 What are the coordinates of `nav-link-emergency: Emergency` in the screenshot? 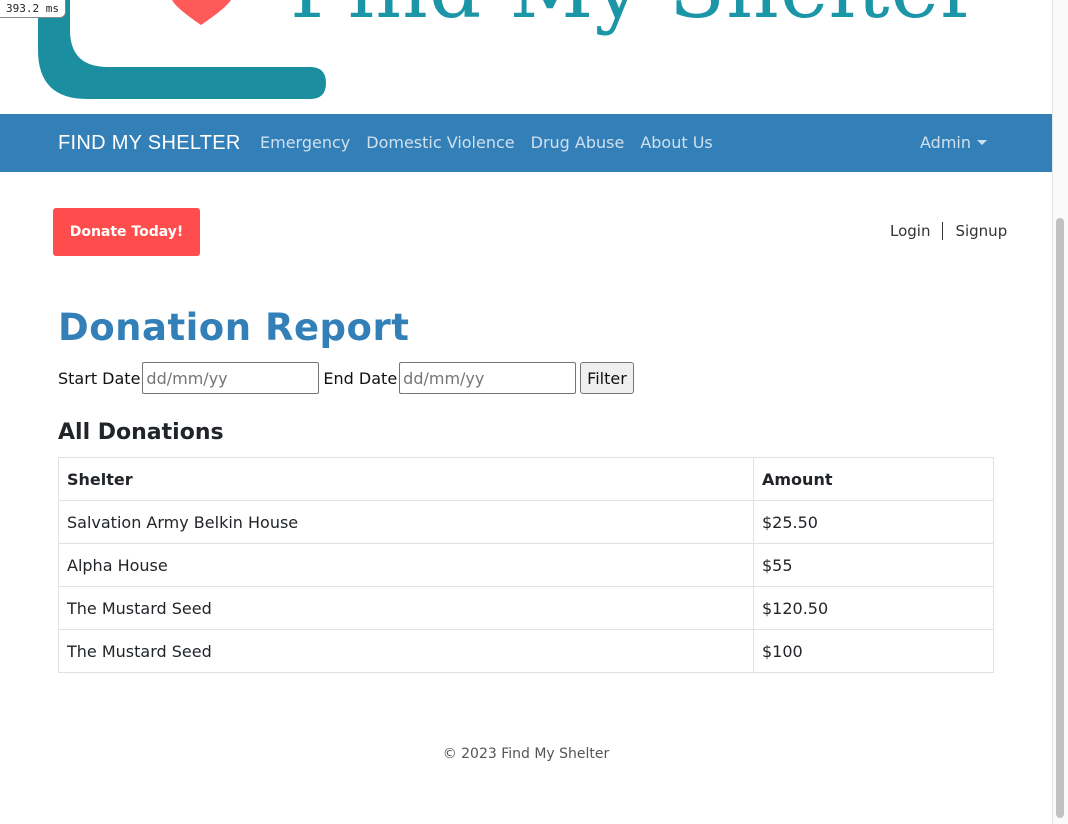 It's located at (305, 143).